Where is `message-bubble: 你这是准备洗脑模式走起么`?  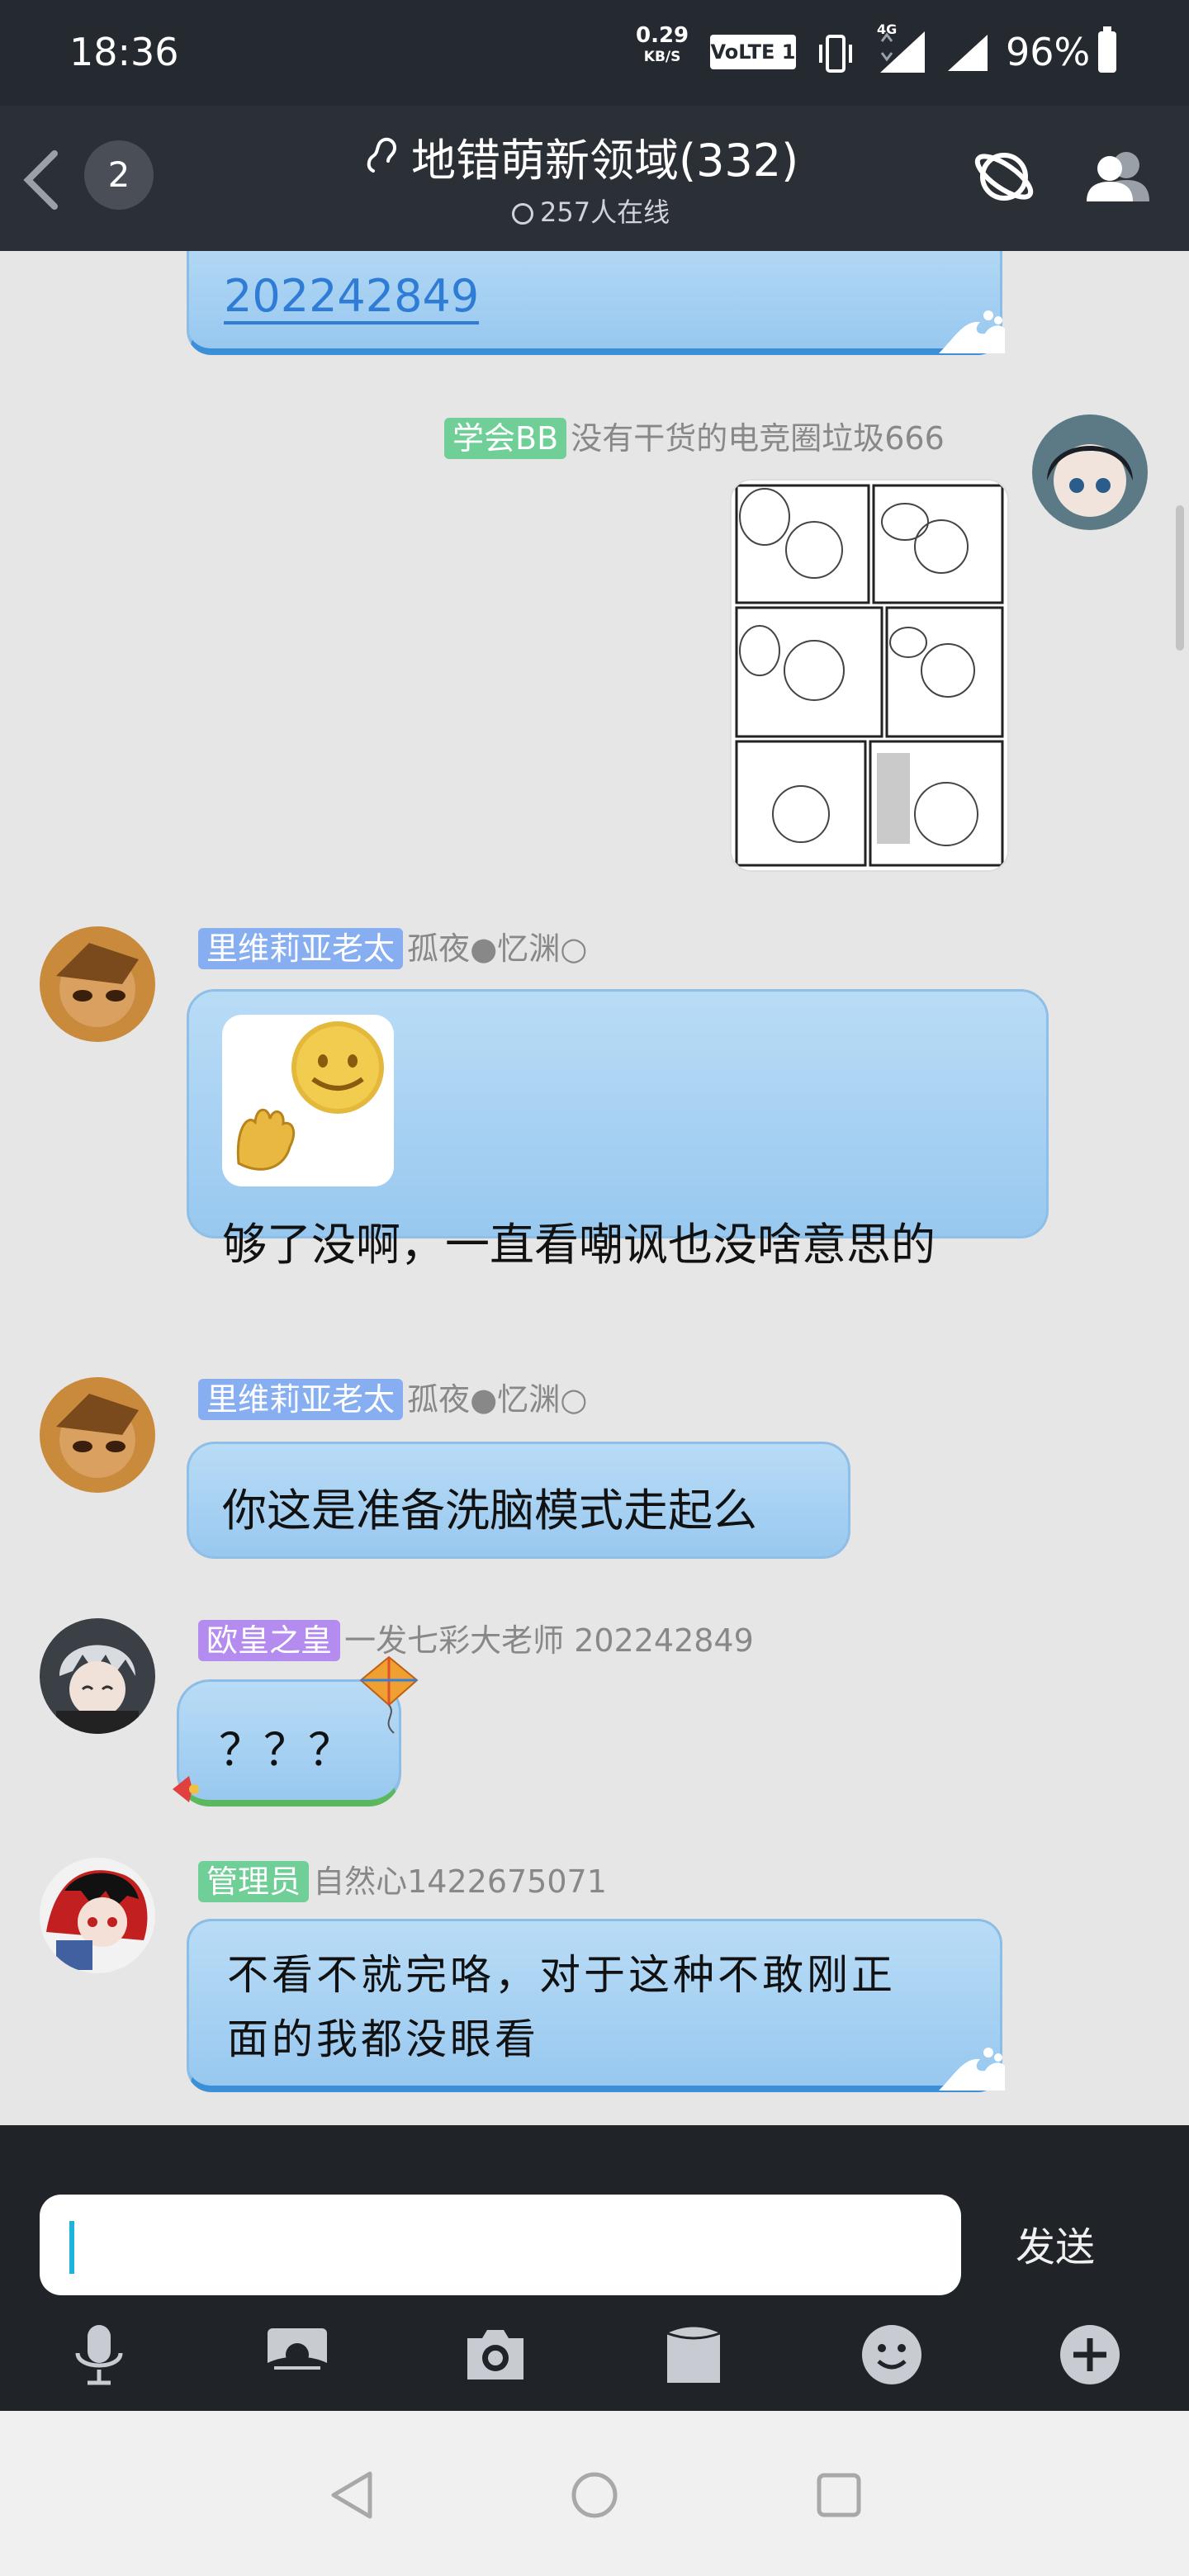 message-bubble: 你这是准备洗脑模式走起么 is located at coordinates (518, 1500).